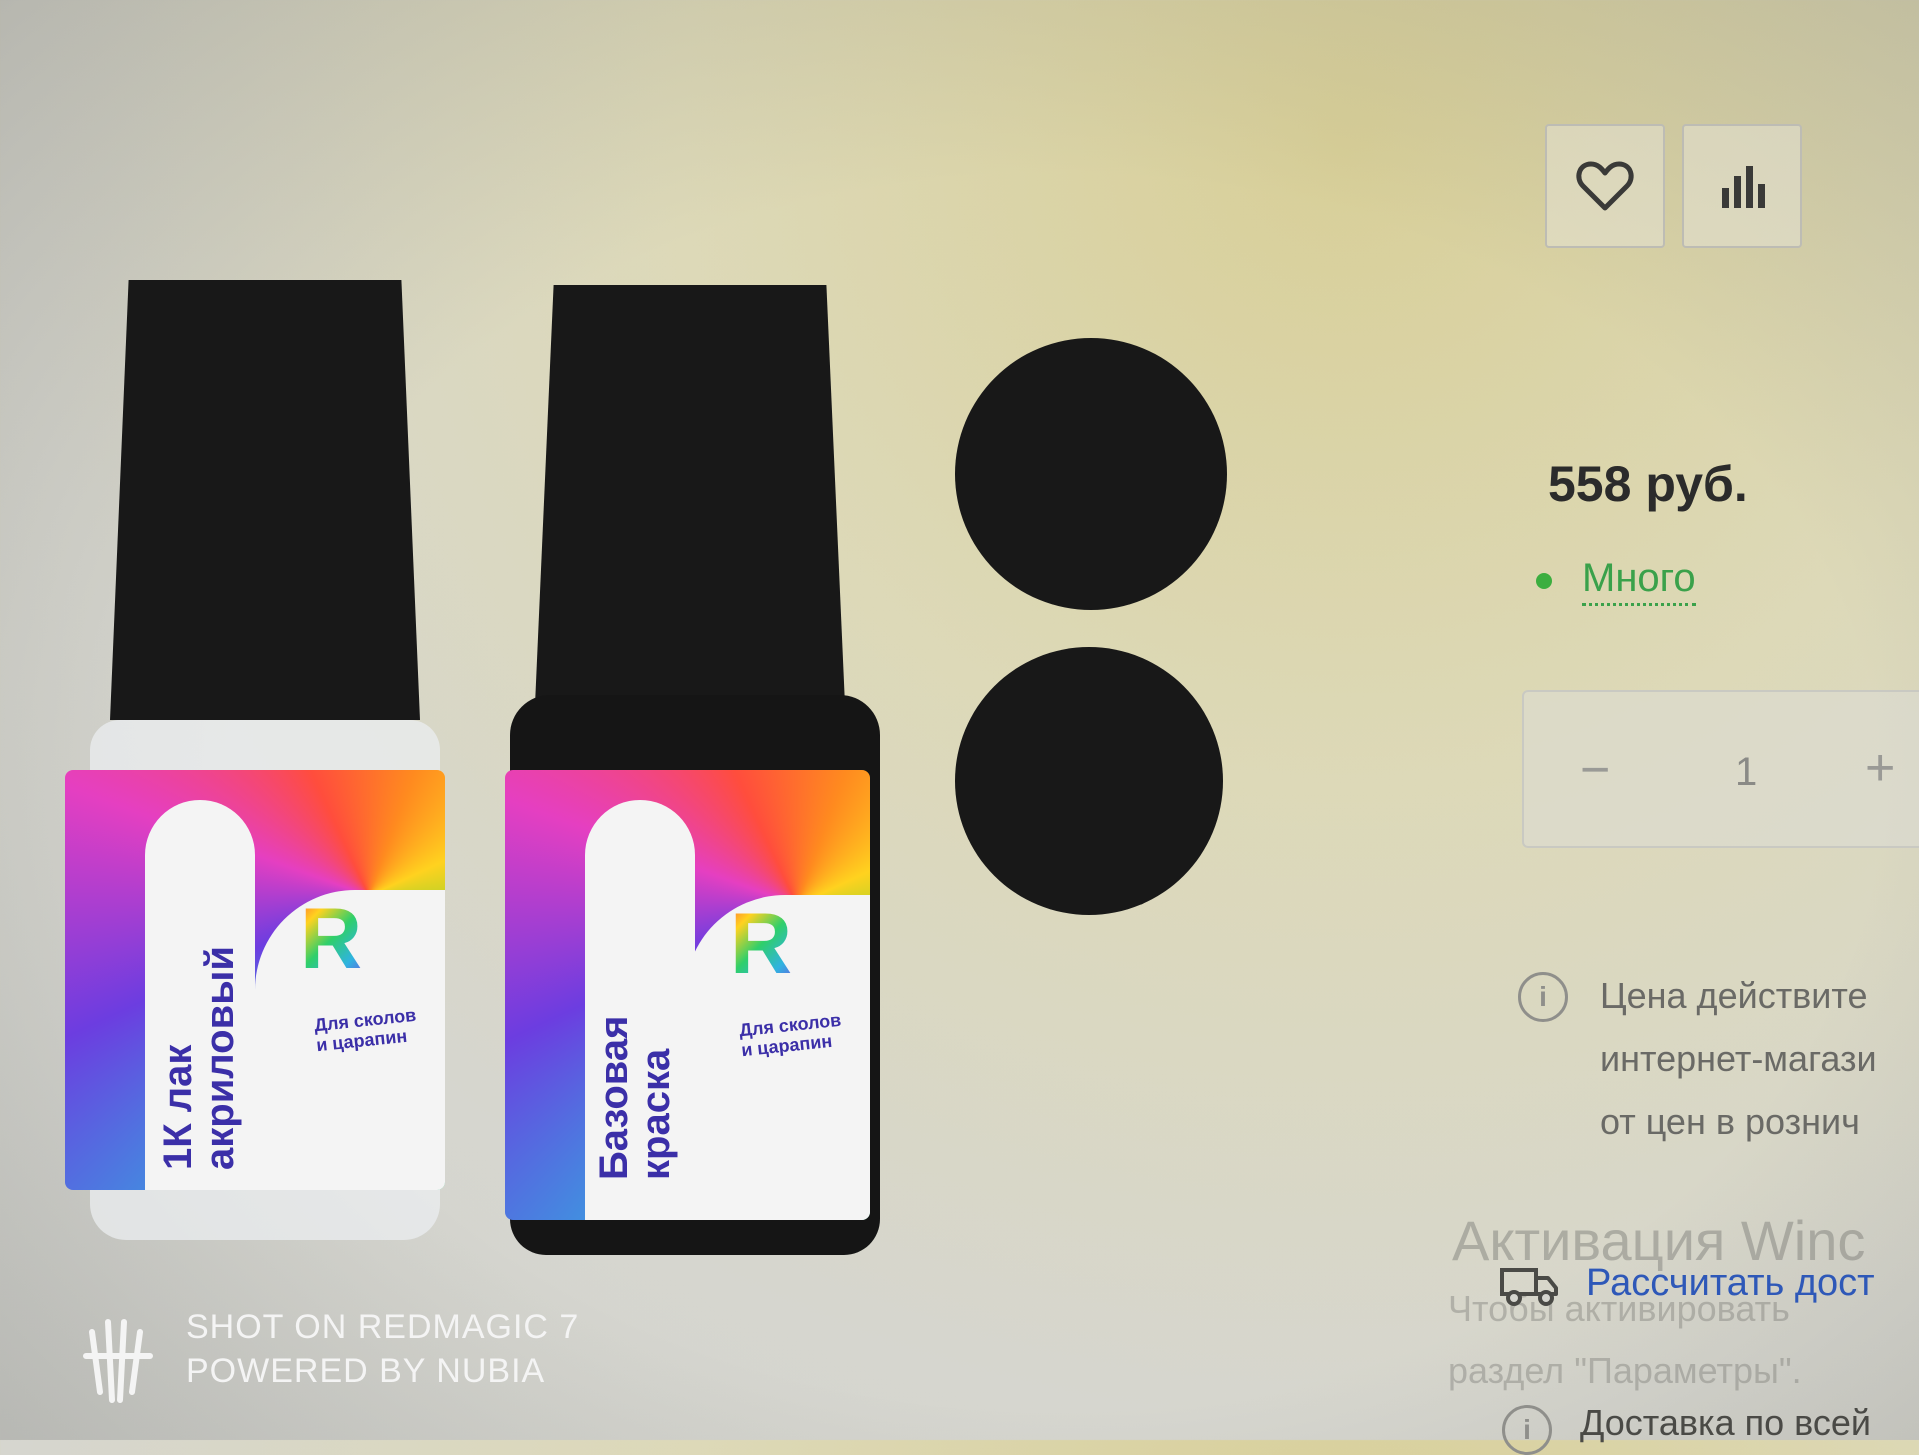 This screenshot has width=1919, height=1455. I want to click on info-icon: i, so click(1543, 997).